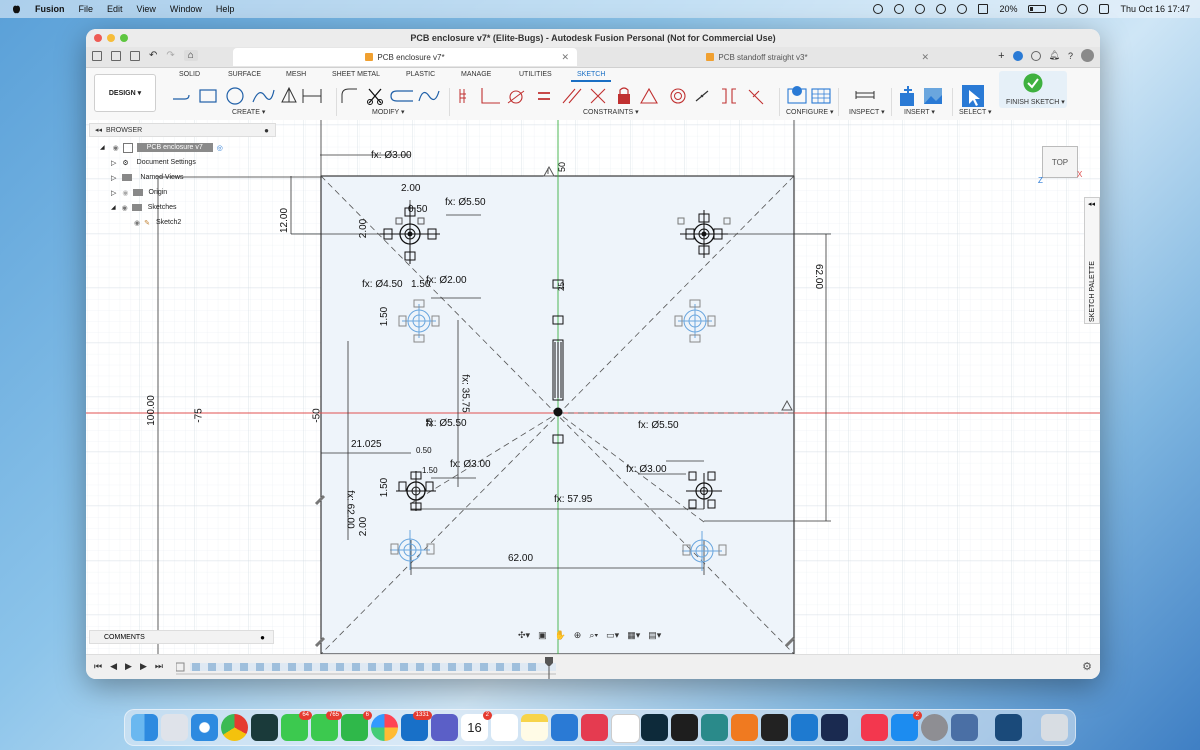  Describe the element at coordinates (296, 74) in the screenshot. I see `tab-mesh: MESH` at that location.